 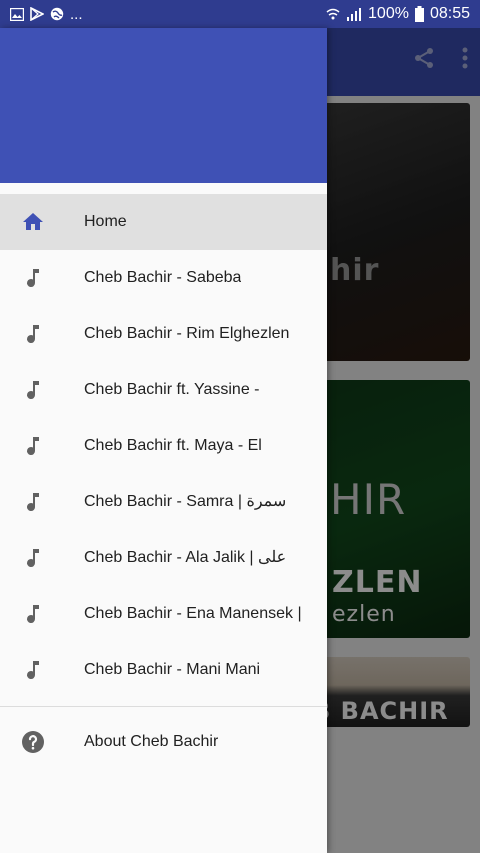 I want to click on drawer-item-song: Cheb Bachir - Mani Mani, so click(x=163, y=670).